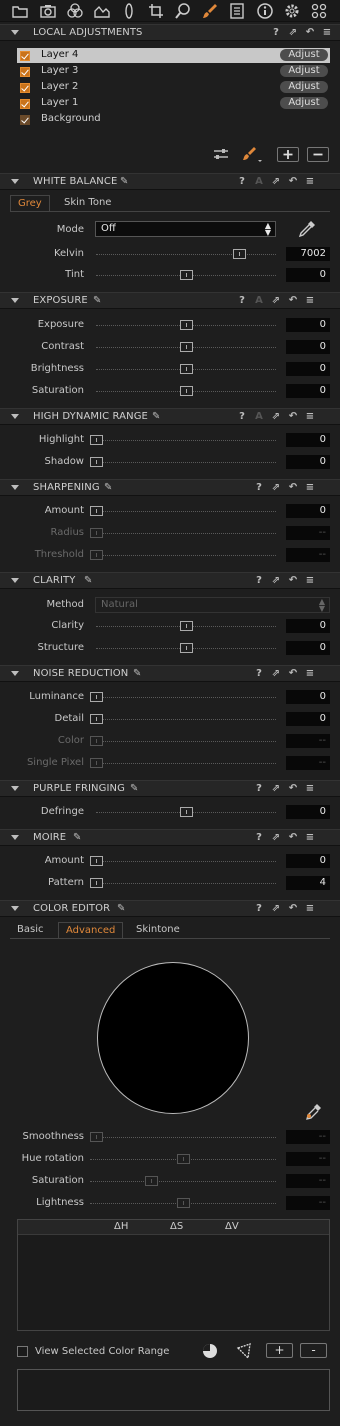  I want to click on mode-select: Off ▲ ▼, so click(185, 229).